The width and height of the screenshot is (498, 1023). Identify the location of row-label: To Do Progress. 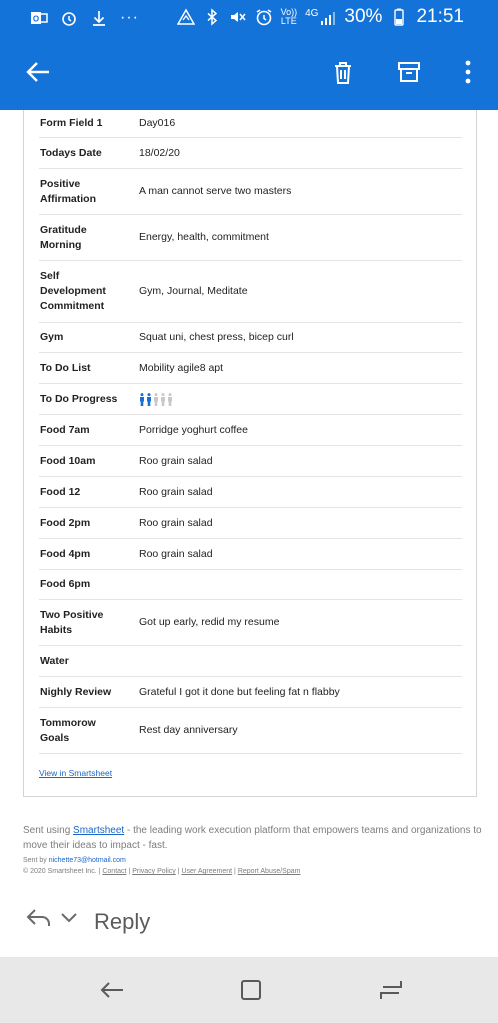
(79, 398).